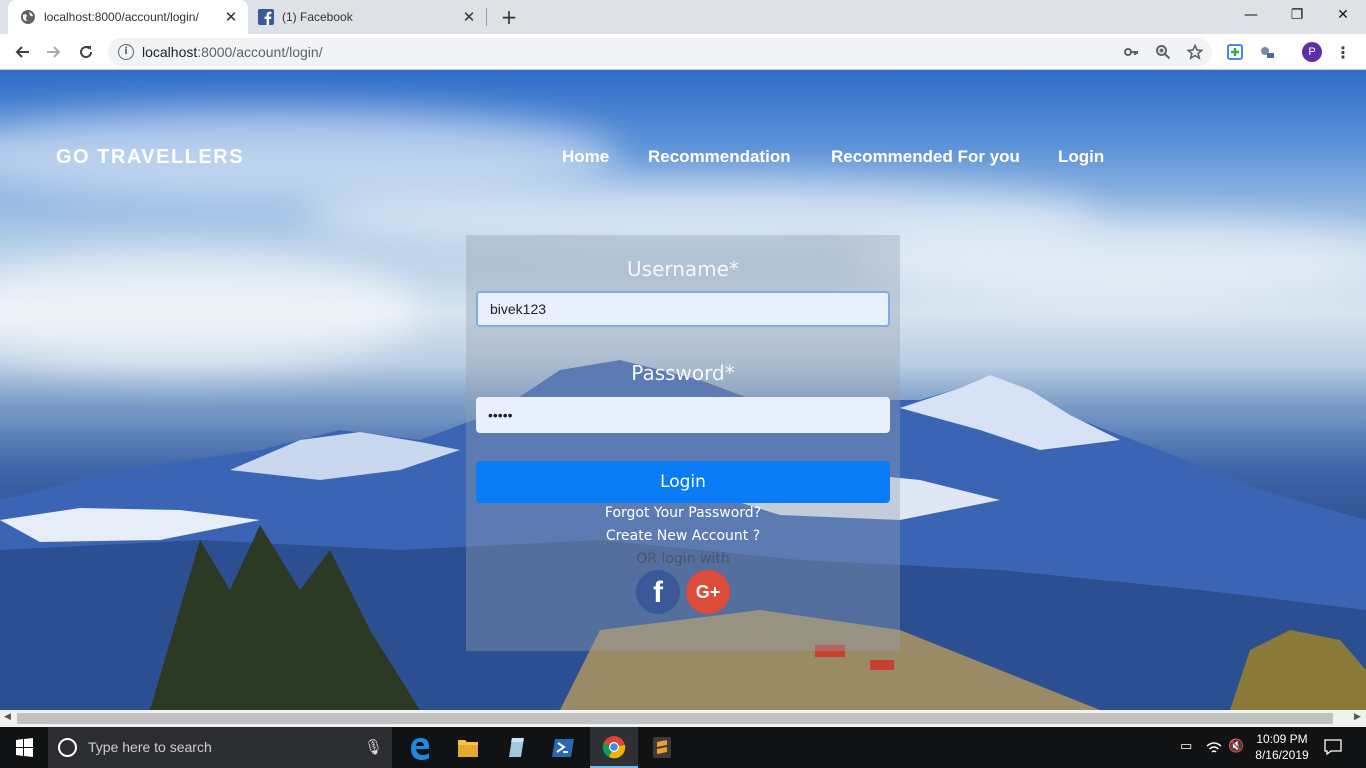  Describe the element at coordinates (1214, 748) in the screenshot. I see `wifi-icon` at that location.